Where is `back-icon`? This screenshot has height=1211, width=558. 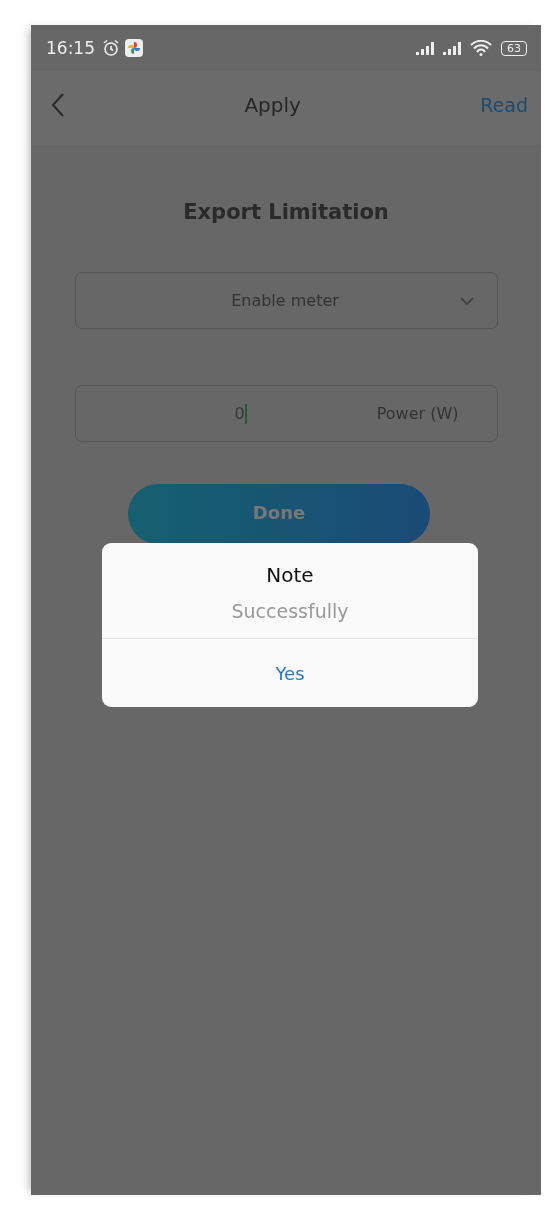 back-icon is located at coordinates (58, 105).